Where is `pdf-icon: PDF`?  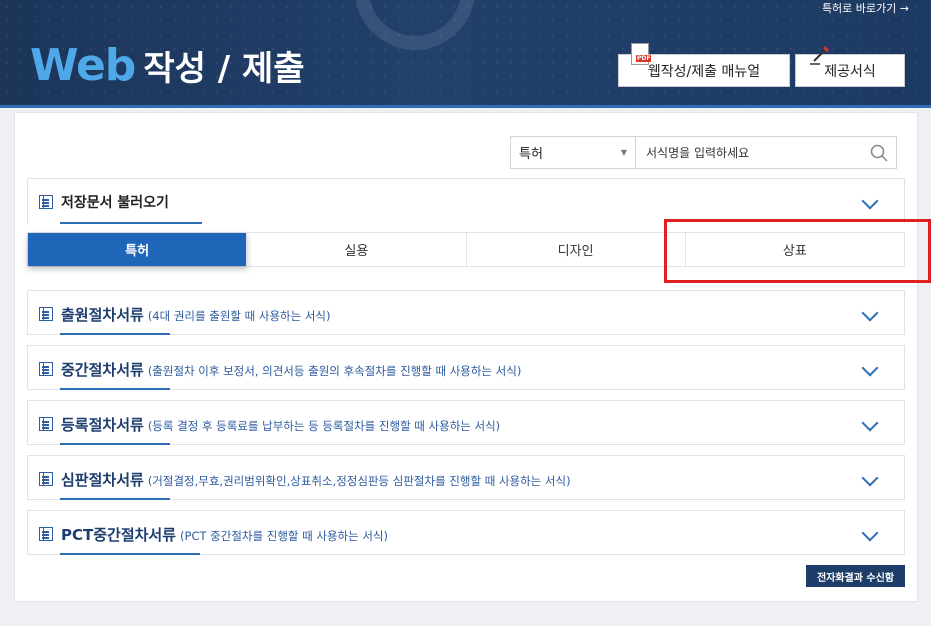
pdf-icon: PDF is located at coordinates (641, 54).